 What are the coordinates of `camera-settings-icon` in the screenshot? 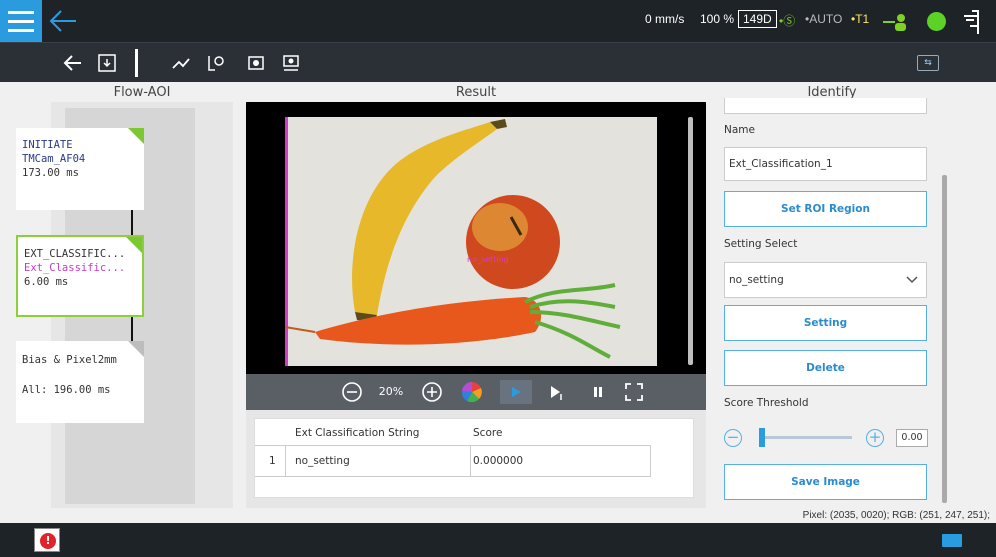 It's located at (256, 63).